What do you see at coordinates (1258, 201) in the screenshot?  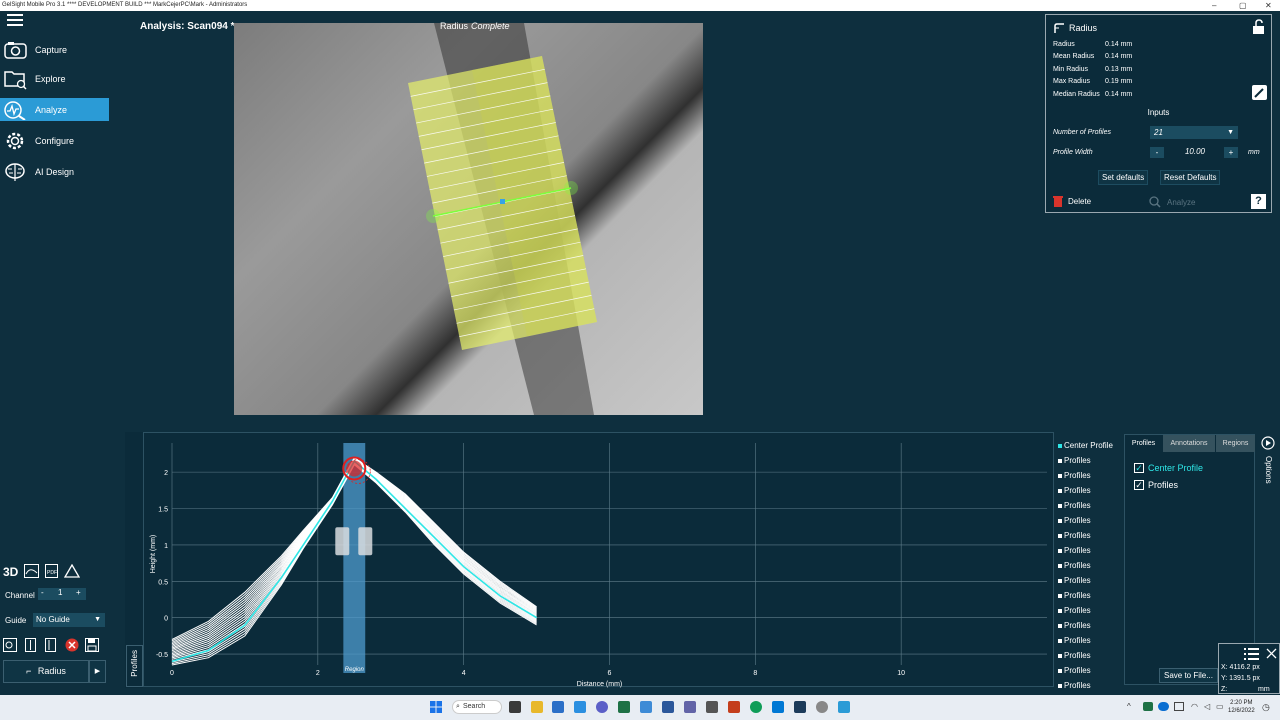 I see `help-icon: ?` at bounding box center [1258, 201].